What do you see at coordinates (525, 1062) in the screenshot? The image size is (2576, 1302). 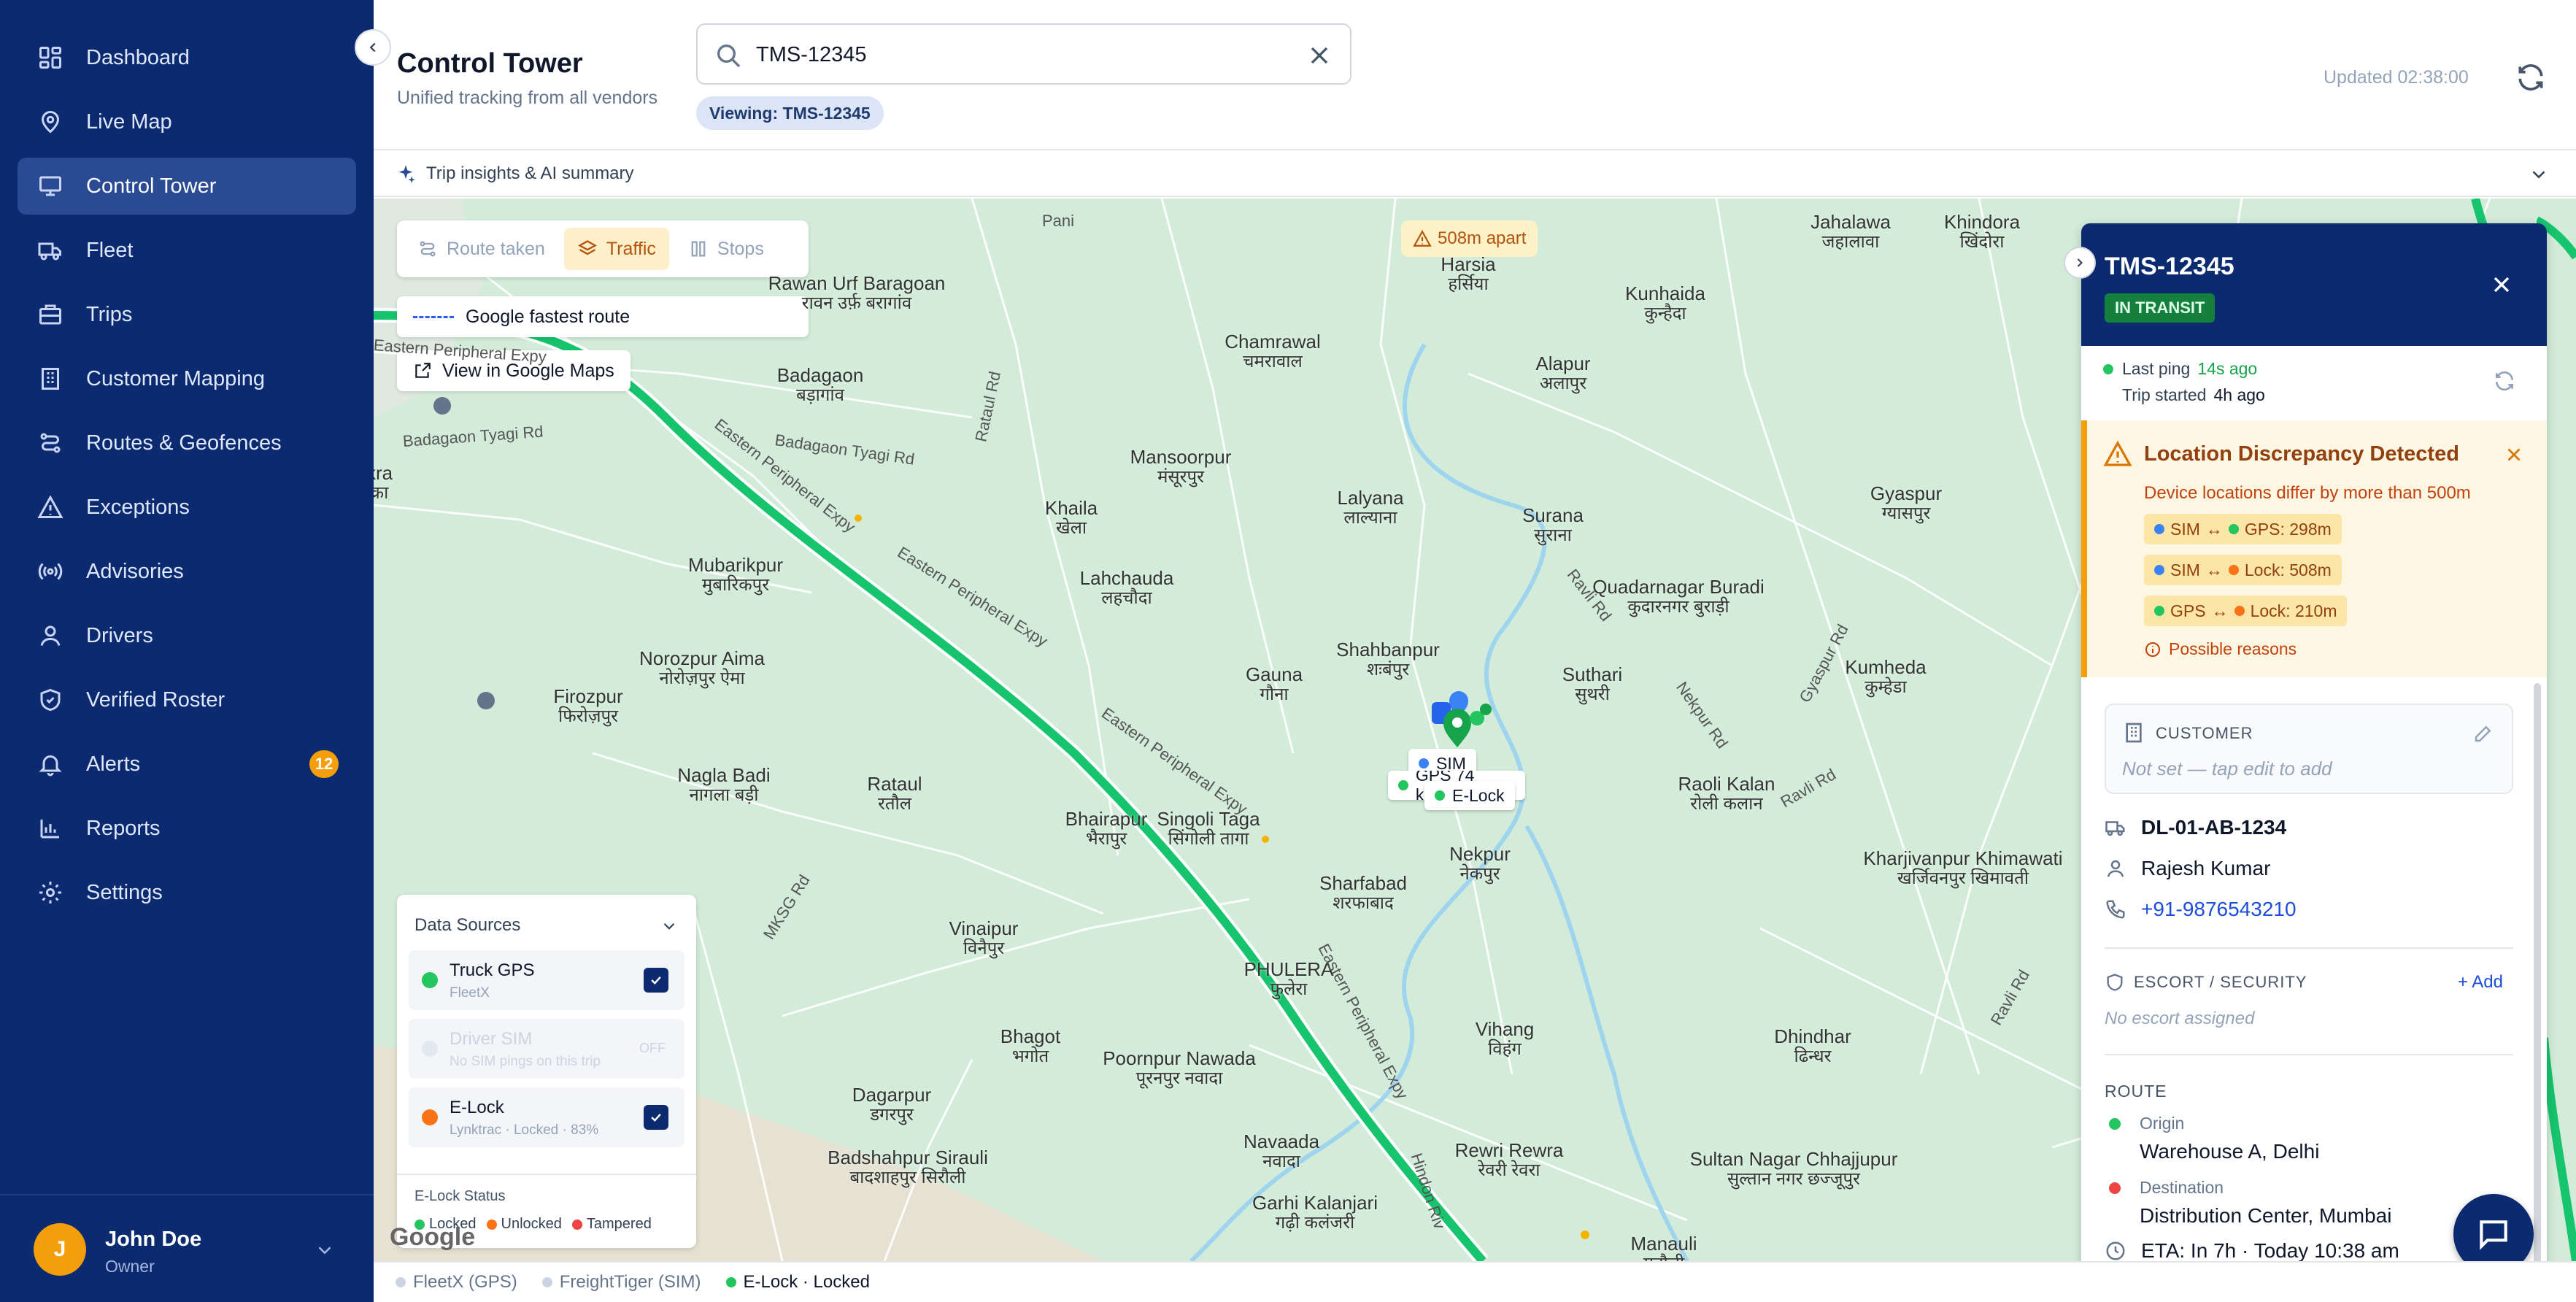 I see `source-desc: No SIM pings on this trip` at bounding box center [525, 1062].